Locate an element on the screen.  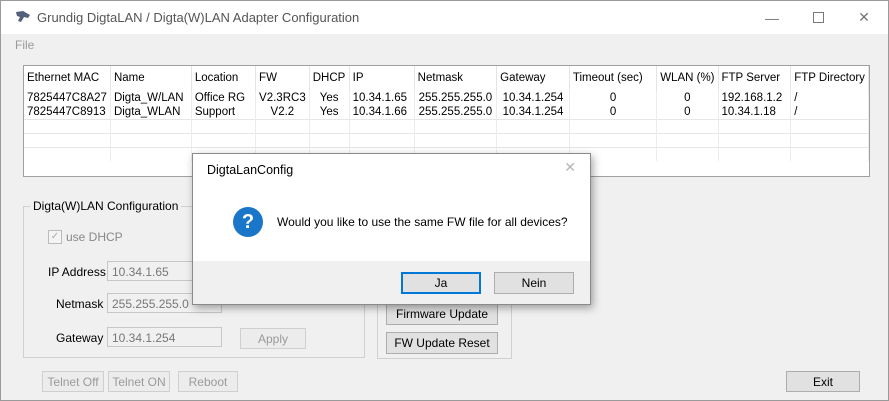
use-dhcp-label: use DHCP is located at coordinates (94, 237).